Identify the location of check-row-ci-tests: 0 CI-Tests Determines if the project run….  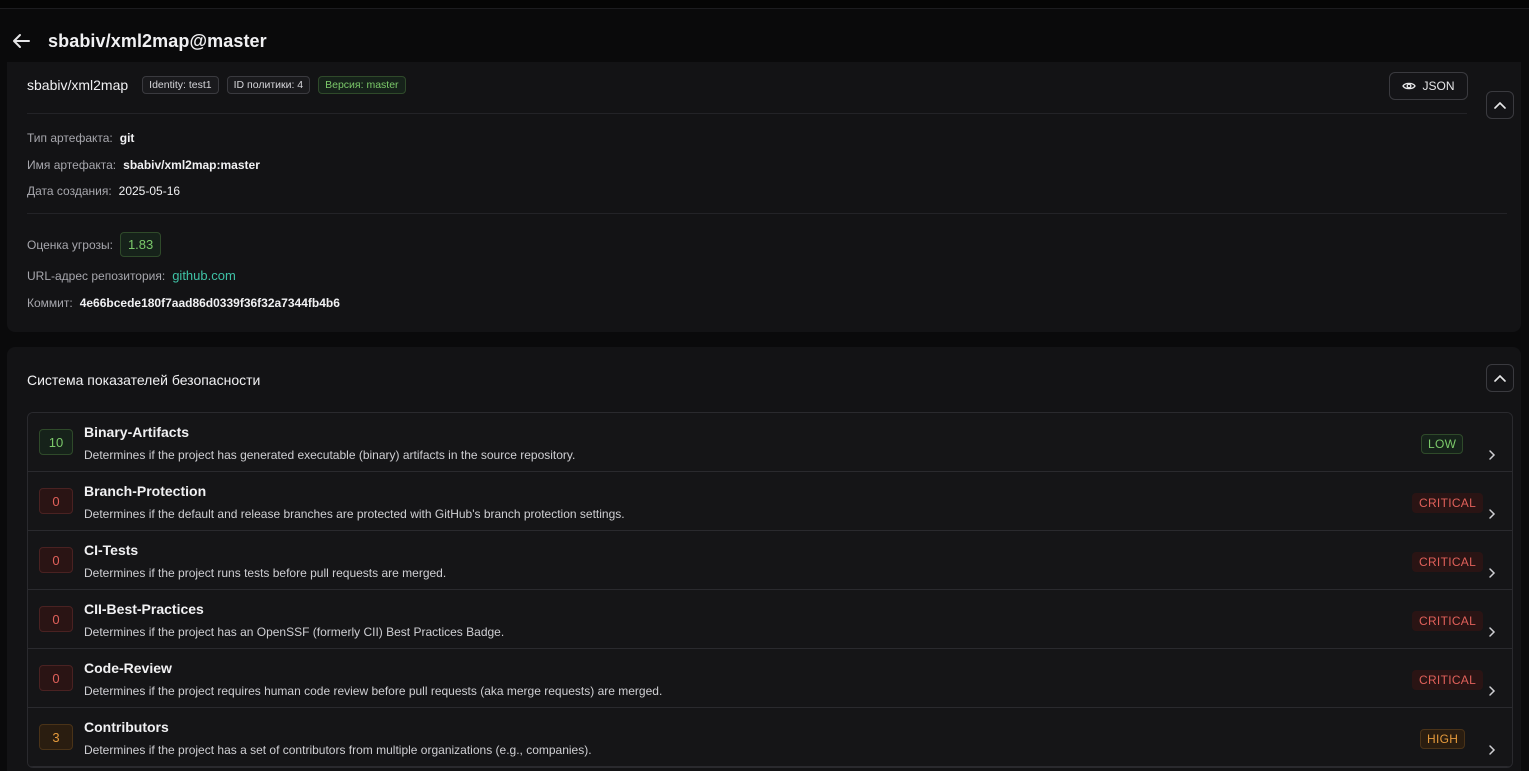
(770, 560).